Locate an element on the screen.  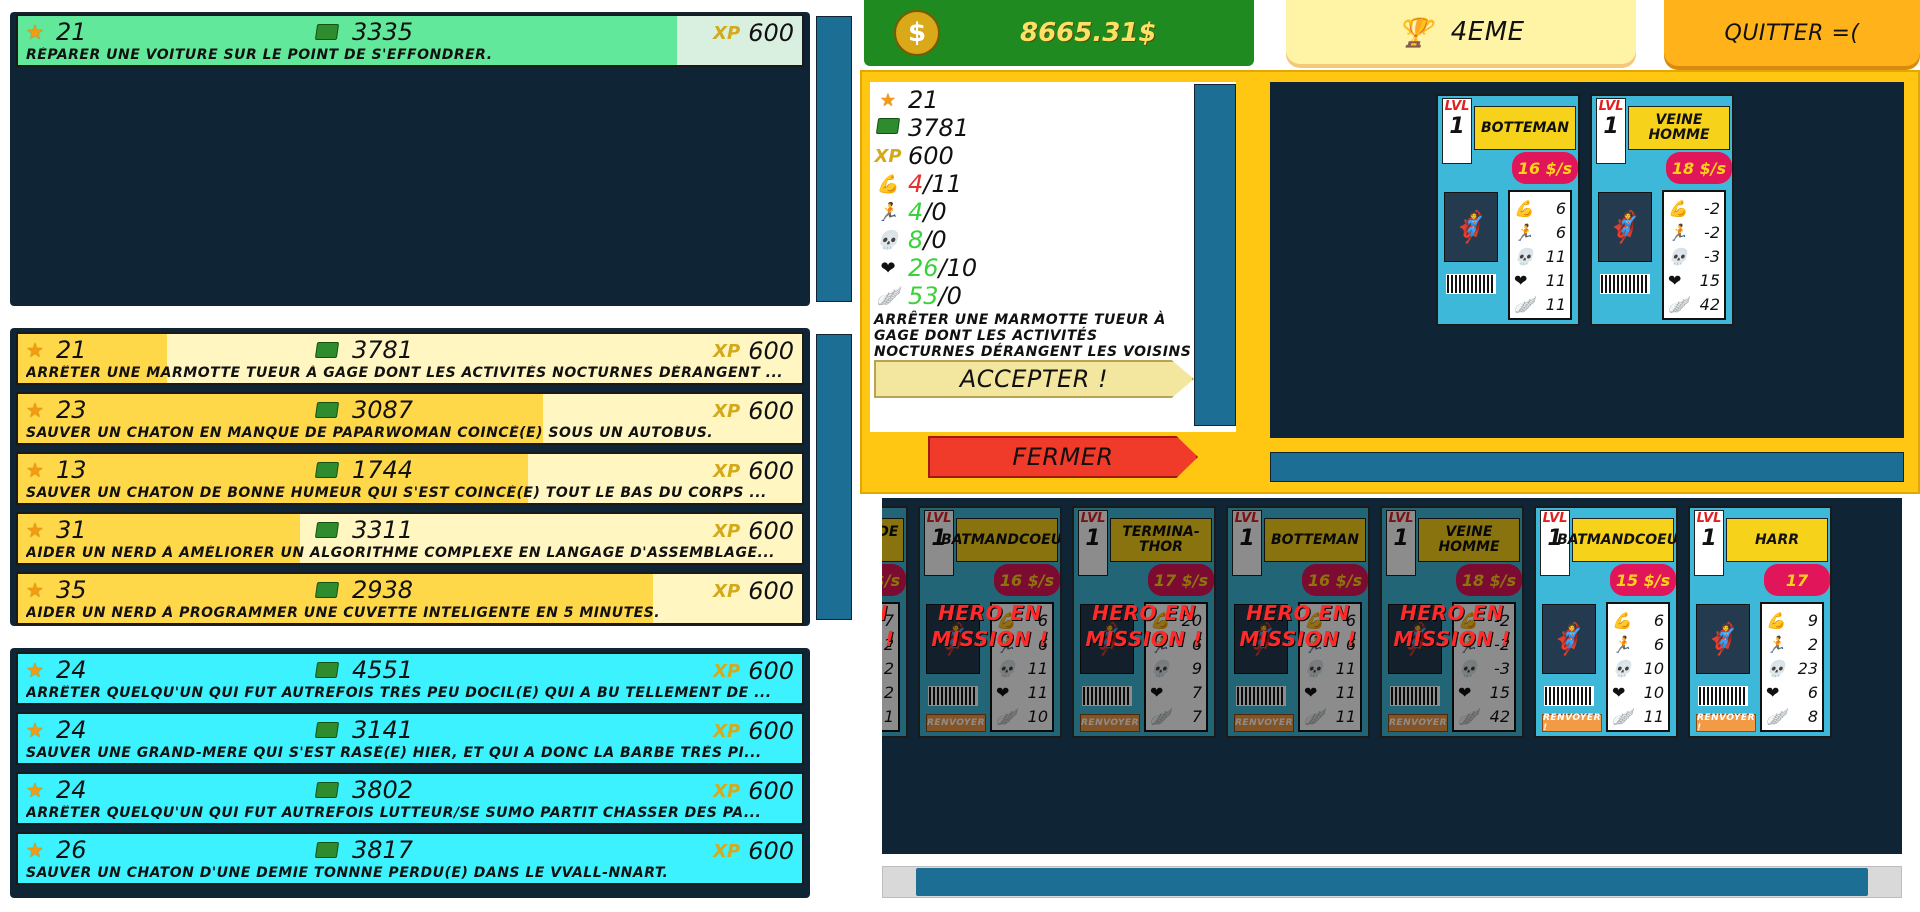
hero-price: 17 is located at coordinates (1797, 580).